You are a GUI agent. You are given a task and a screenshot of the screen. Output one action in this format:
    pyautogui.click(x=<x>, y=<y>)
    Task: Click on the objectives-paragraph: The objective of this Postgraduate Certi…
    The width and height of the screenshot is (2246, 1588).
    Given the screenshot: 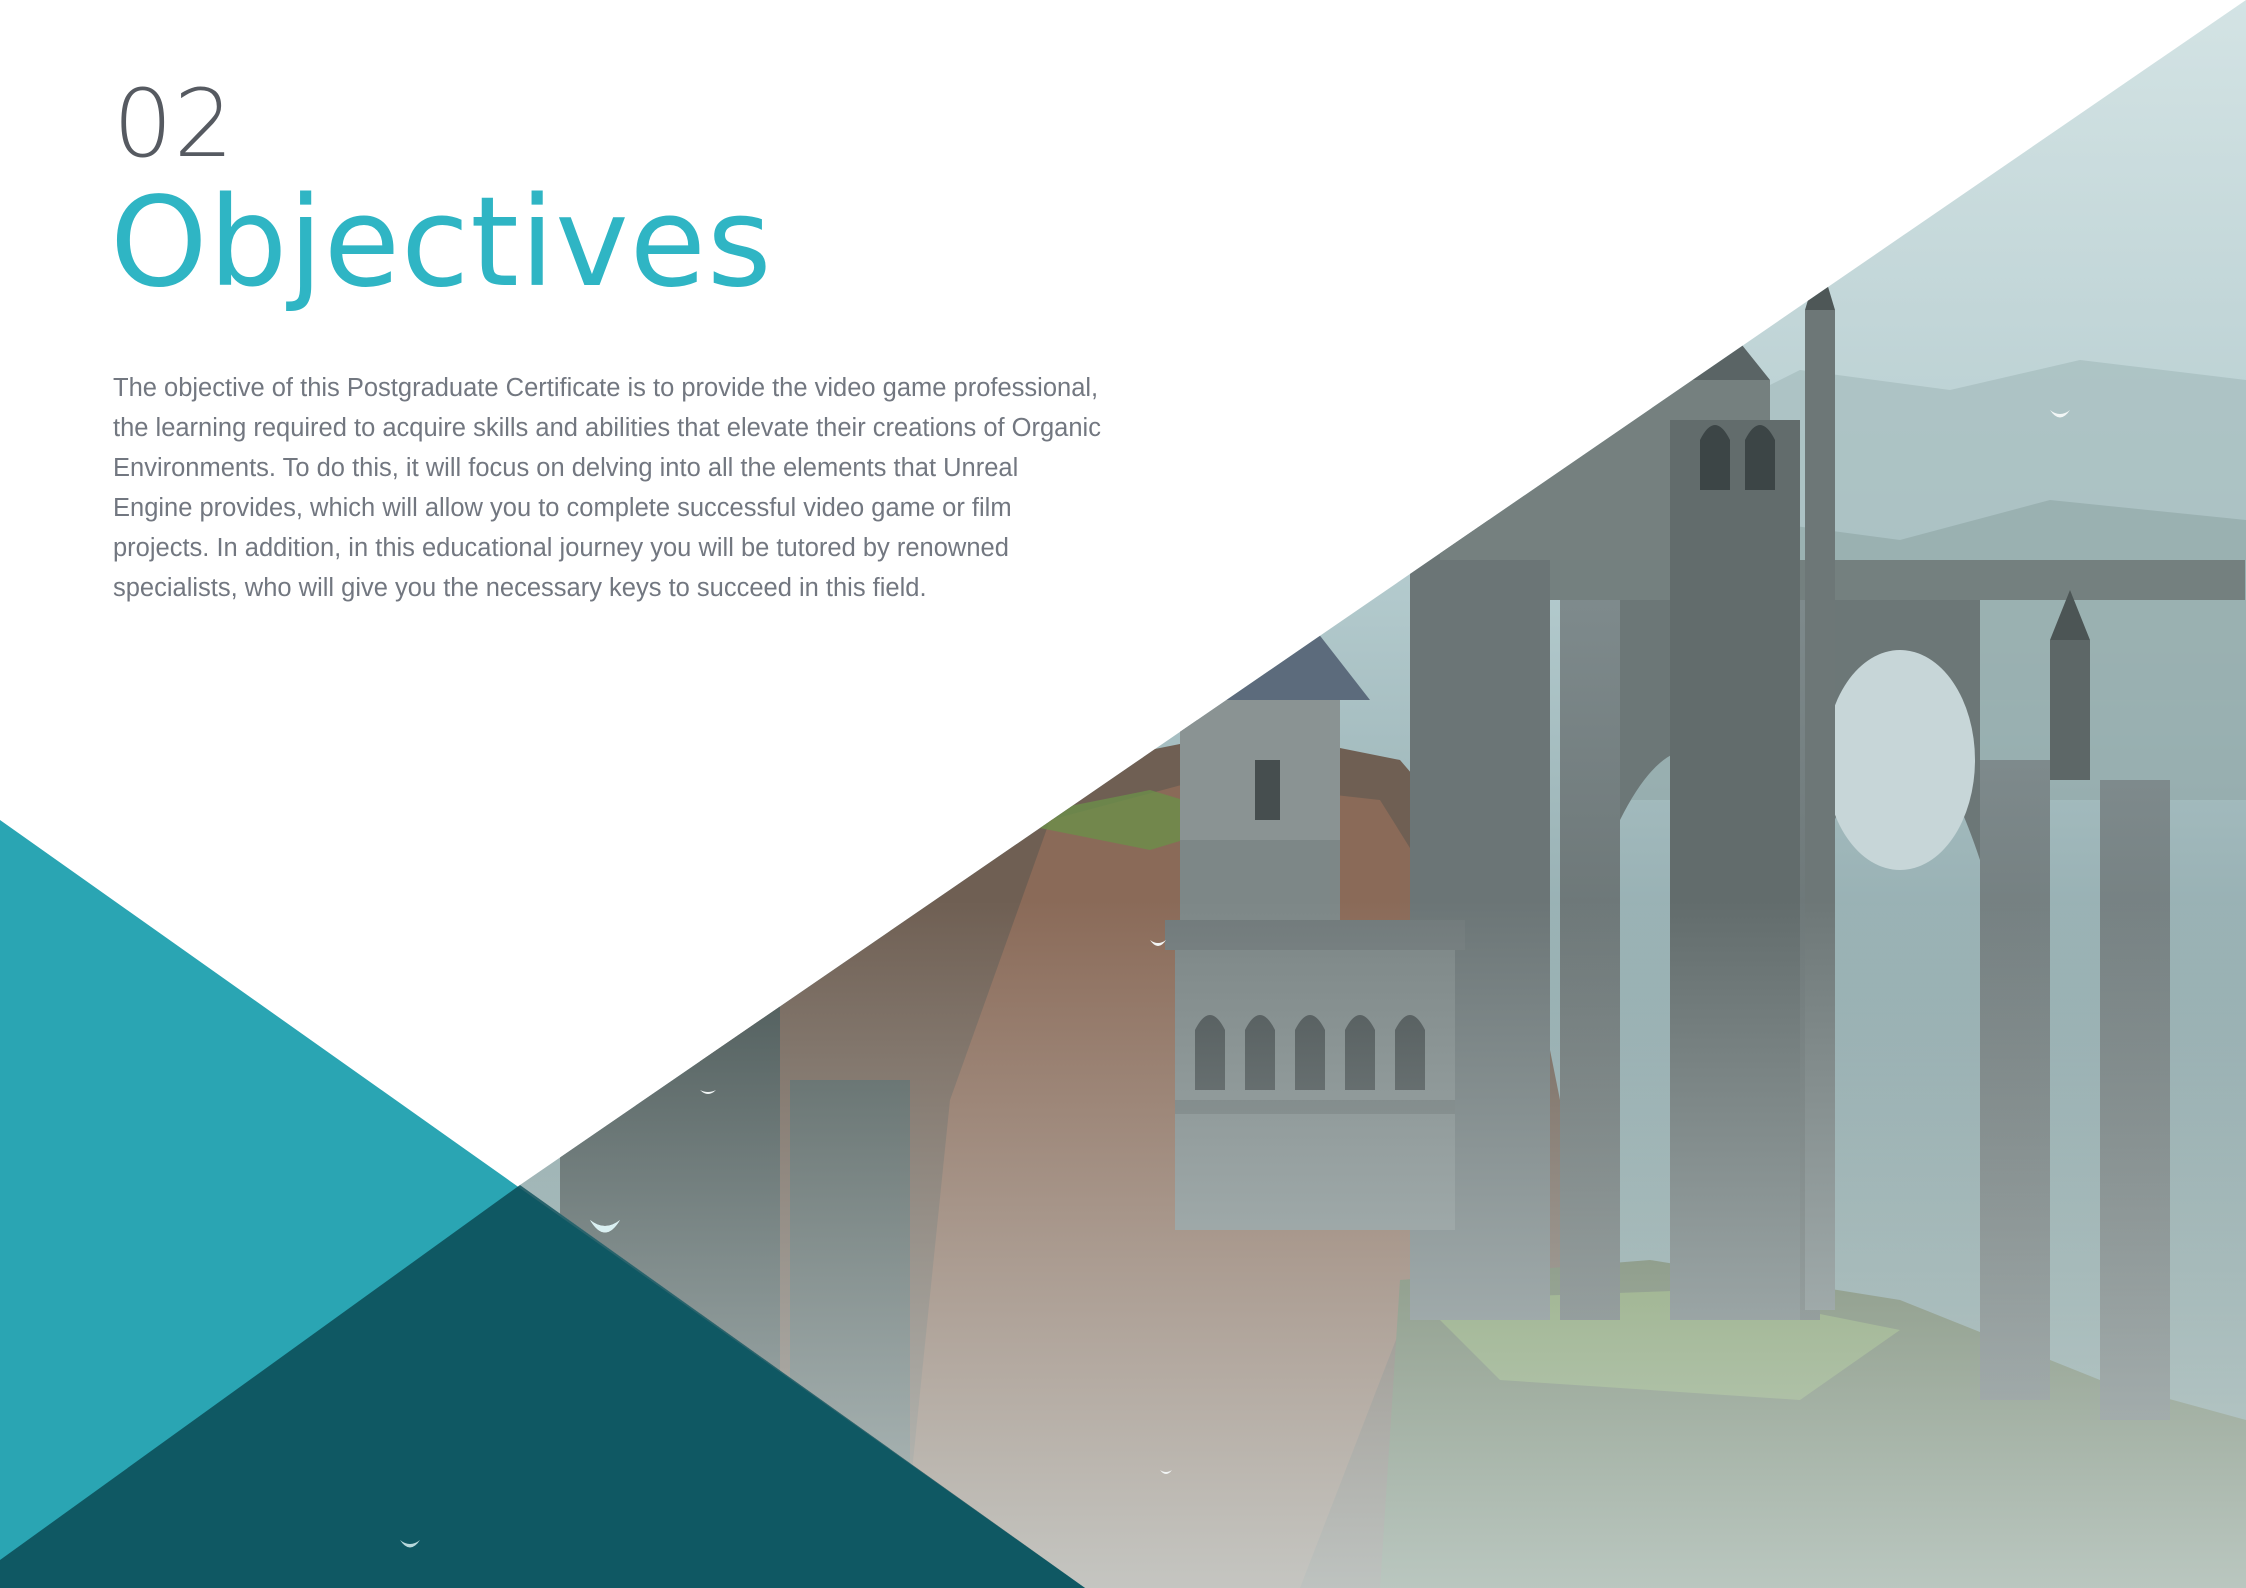 What is the action you would take?
    pyautogui.click(x=607, y=488)
    